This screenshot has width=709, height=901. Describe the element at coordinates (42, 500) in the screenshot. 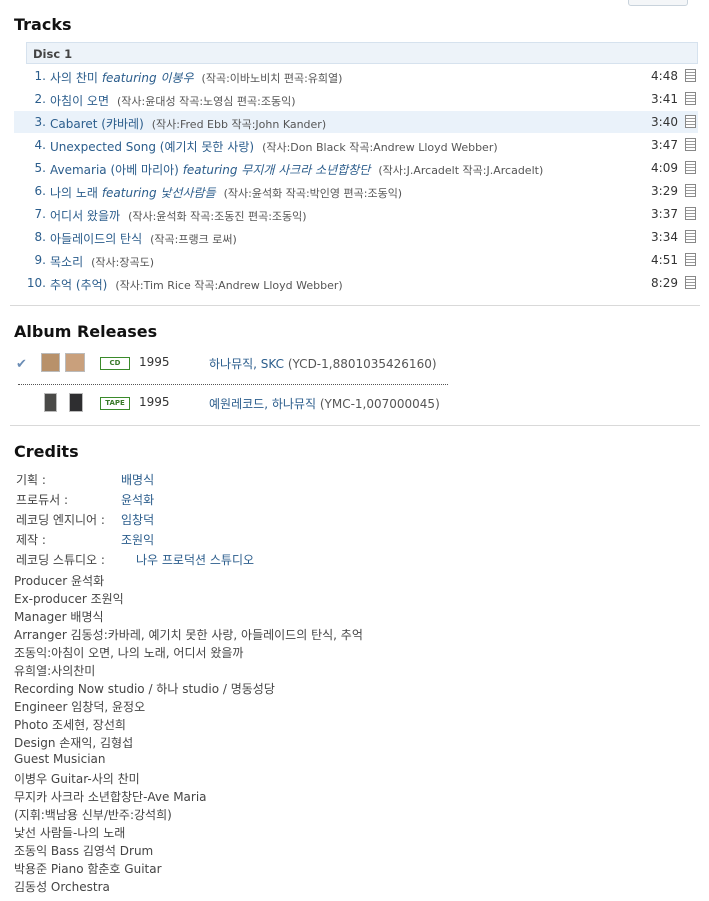

I see `credit-role: 프로듀서 :` at that location.